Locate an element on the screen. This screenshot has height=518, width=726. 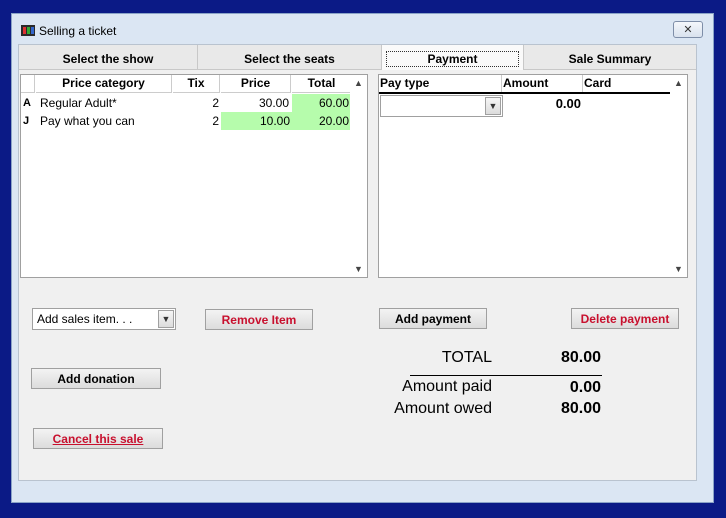
window-title: Selling a ticket is located at coordinates (78, 31).